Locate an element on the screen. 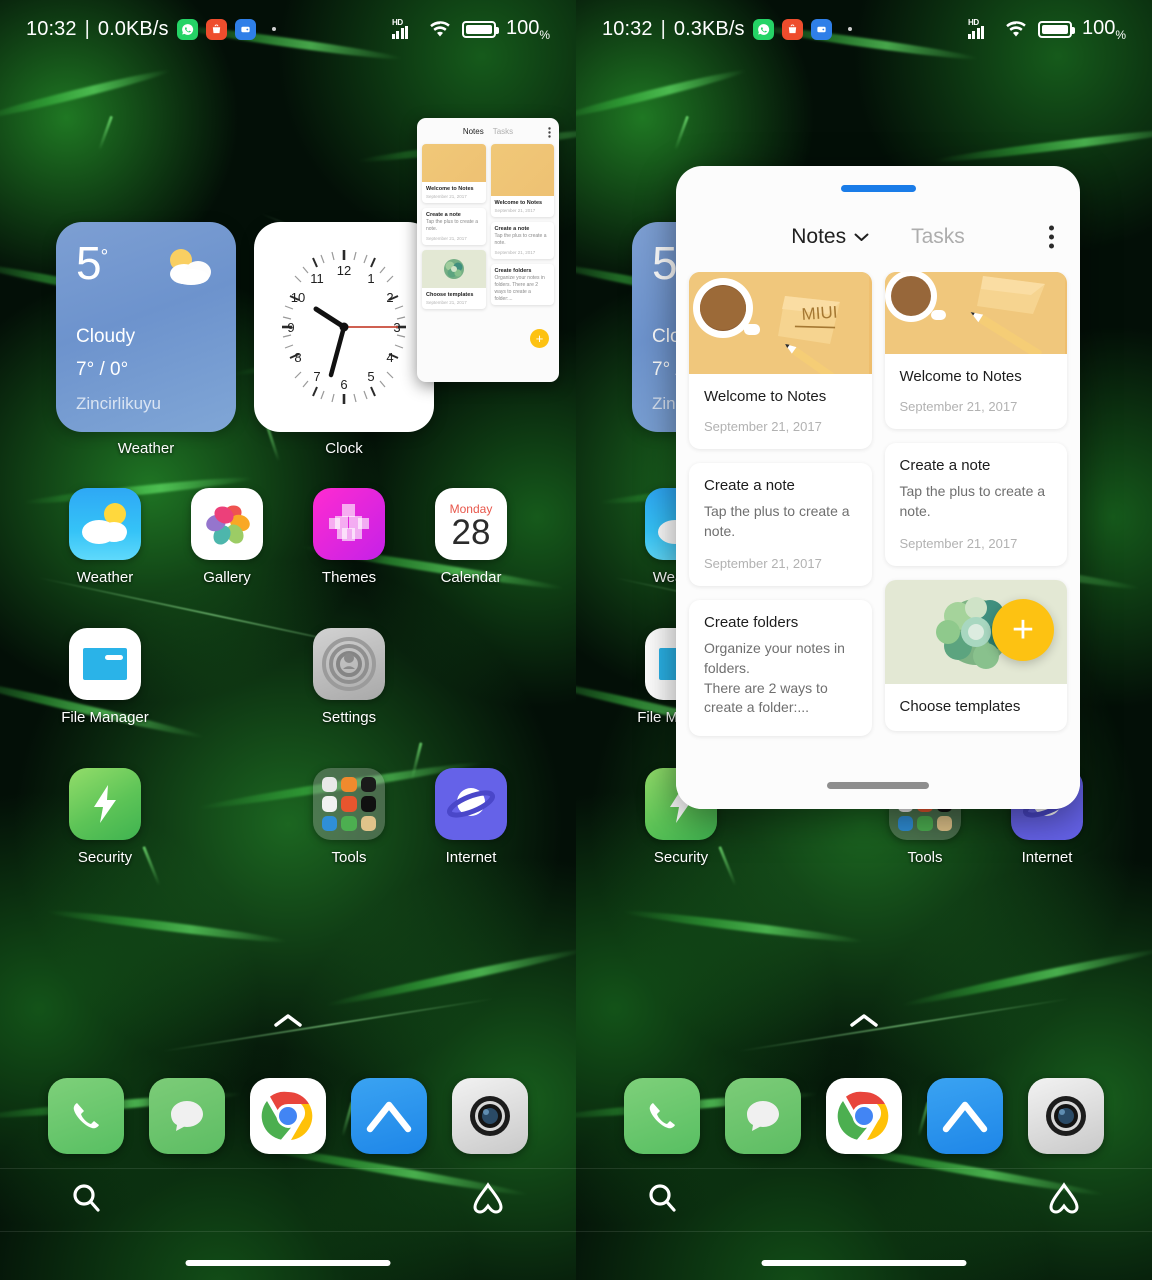  app-label: Tools is located at coordinates (925, 857).